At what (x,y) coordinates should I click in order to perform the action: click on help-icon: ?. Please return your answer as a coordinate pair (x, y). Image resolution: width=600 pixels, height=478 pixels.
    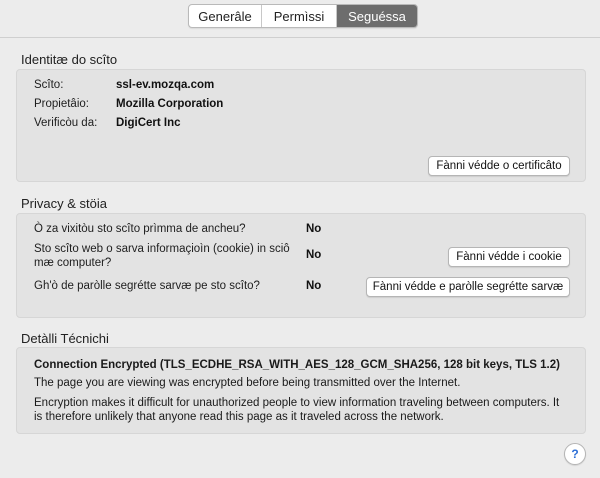
    Looking at the image, I should click on (575, 454).